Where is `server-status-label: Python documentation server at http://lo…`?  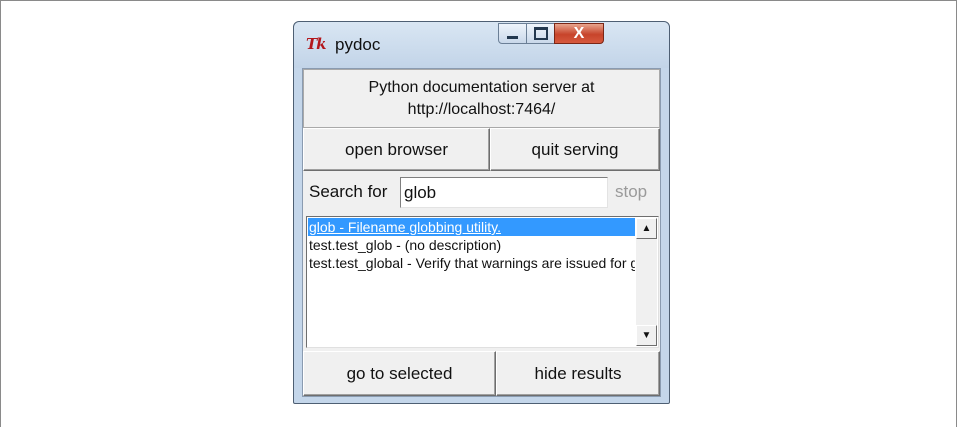
server-status-label: Python documentation server at http://lo… is located at coordinates (481, 98).